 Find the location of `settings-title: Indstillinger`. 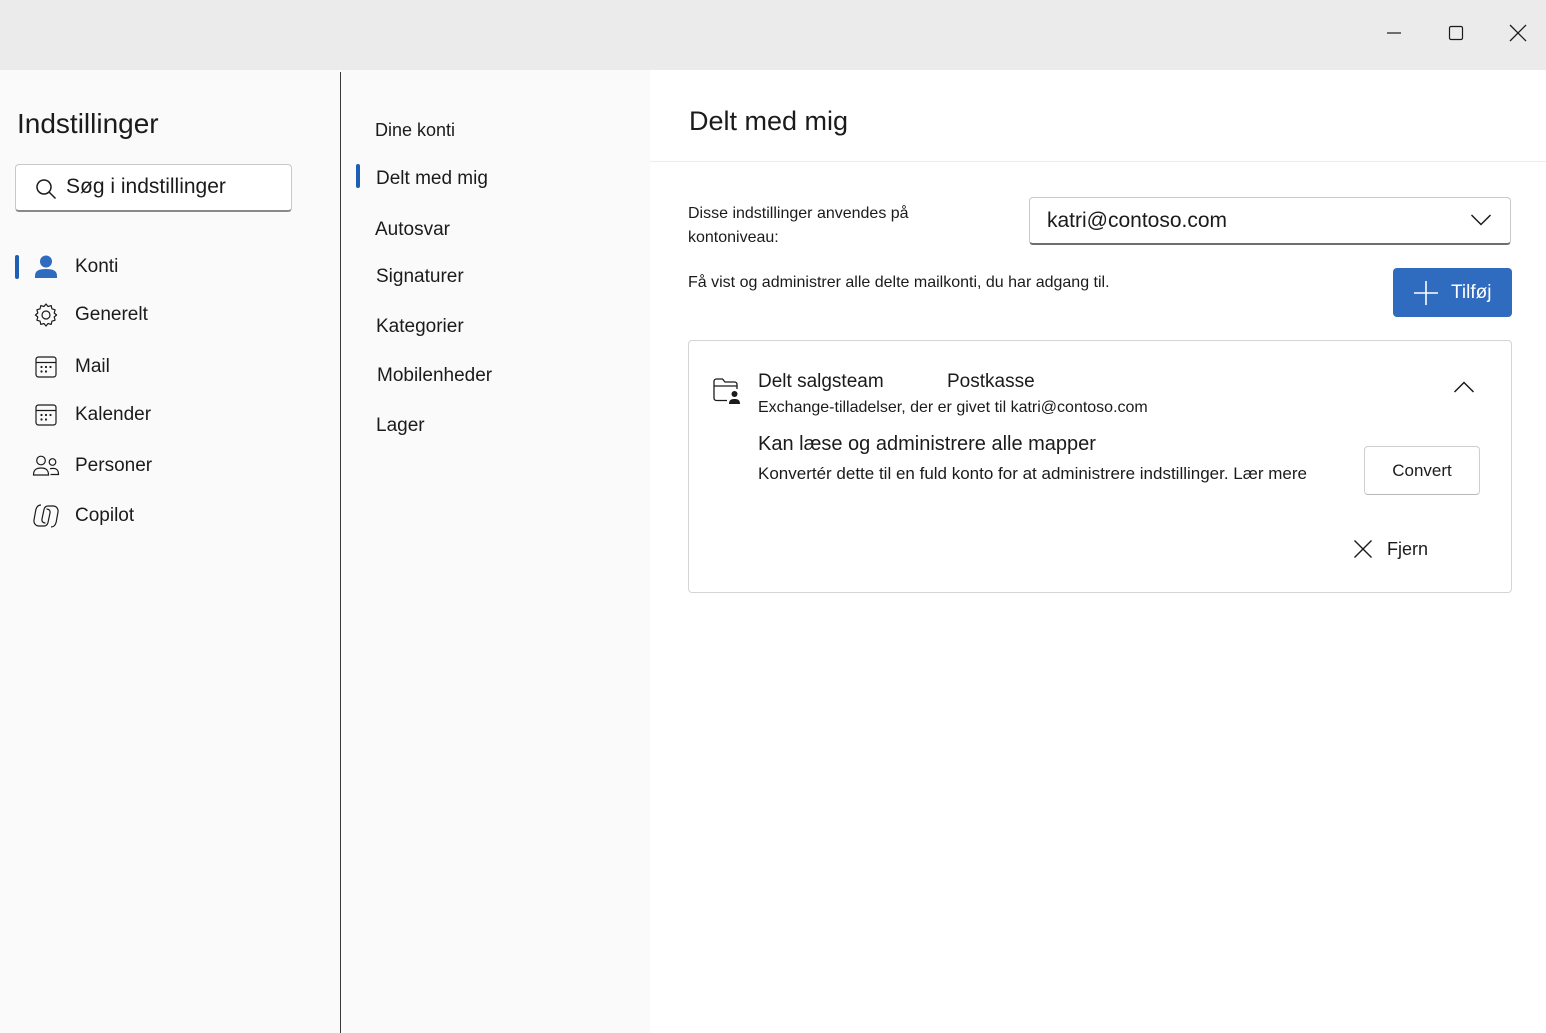

settings-title: Indstillinger is located at coordinates (88, 123).